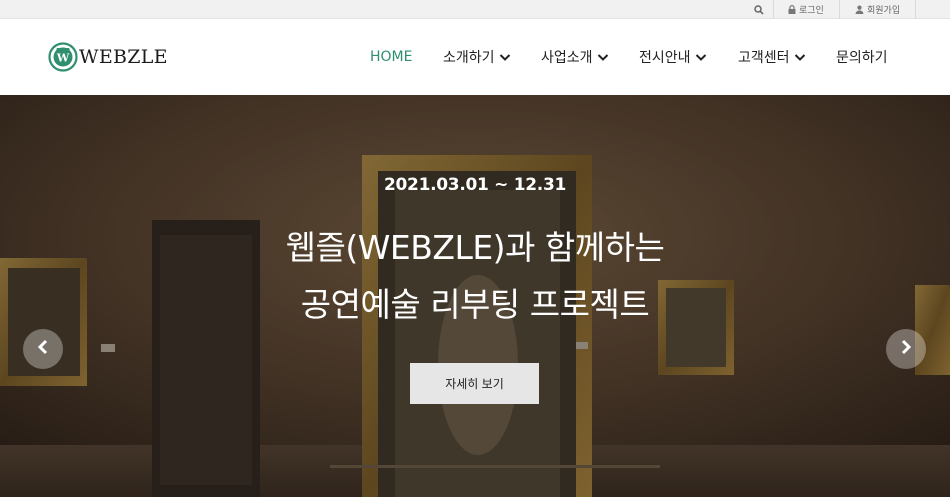  I want to click on top-utility-bar: 로그인 회원가입, so click(475, 9).